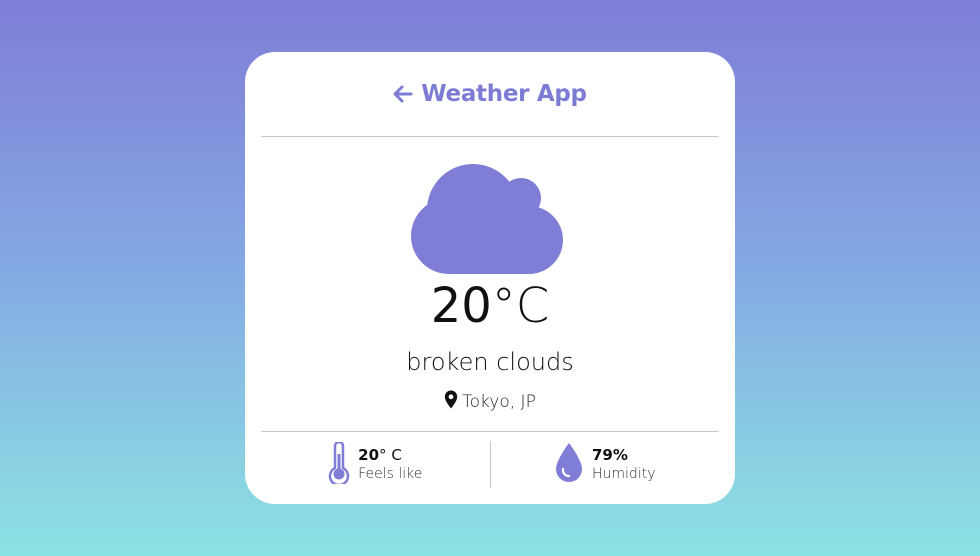 This screenshot has width=980, height=556. Describe the element at coordinates (403, 94) in the screenshot. I see `arrow-left-icon` at that location.